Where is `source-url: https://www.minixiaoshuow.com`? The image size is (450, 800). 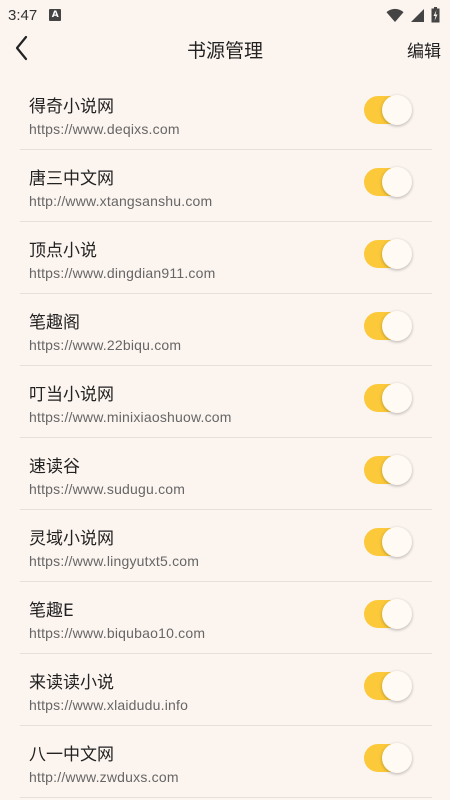 source-url: https://www.minixiaoshuow.com is located at coordinates (130, 417).